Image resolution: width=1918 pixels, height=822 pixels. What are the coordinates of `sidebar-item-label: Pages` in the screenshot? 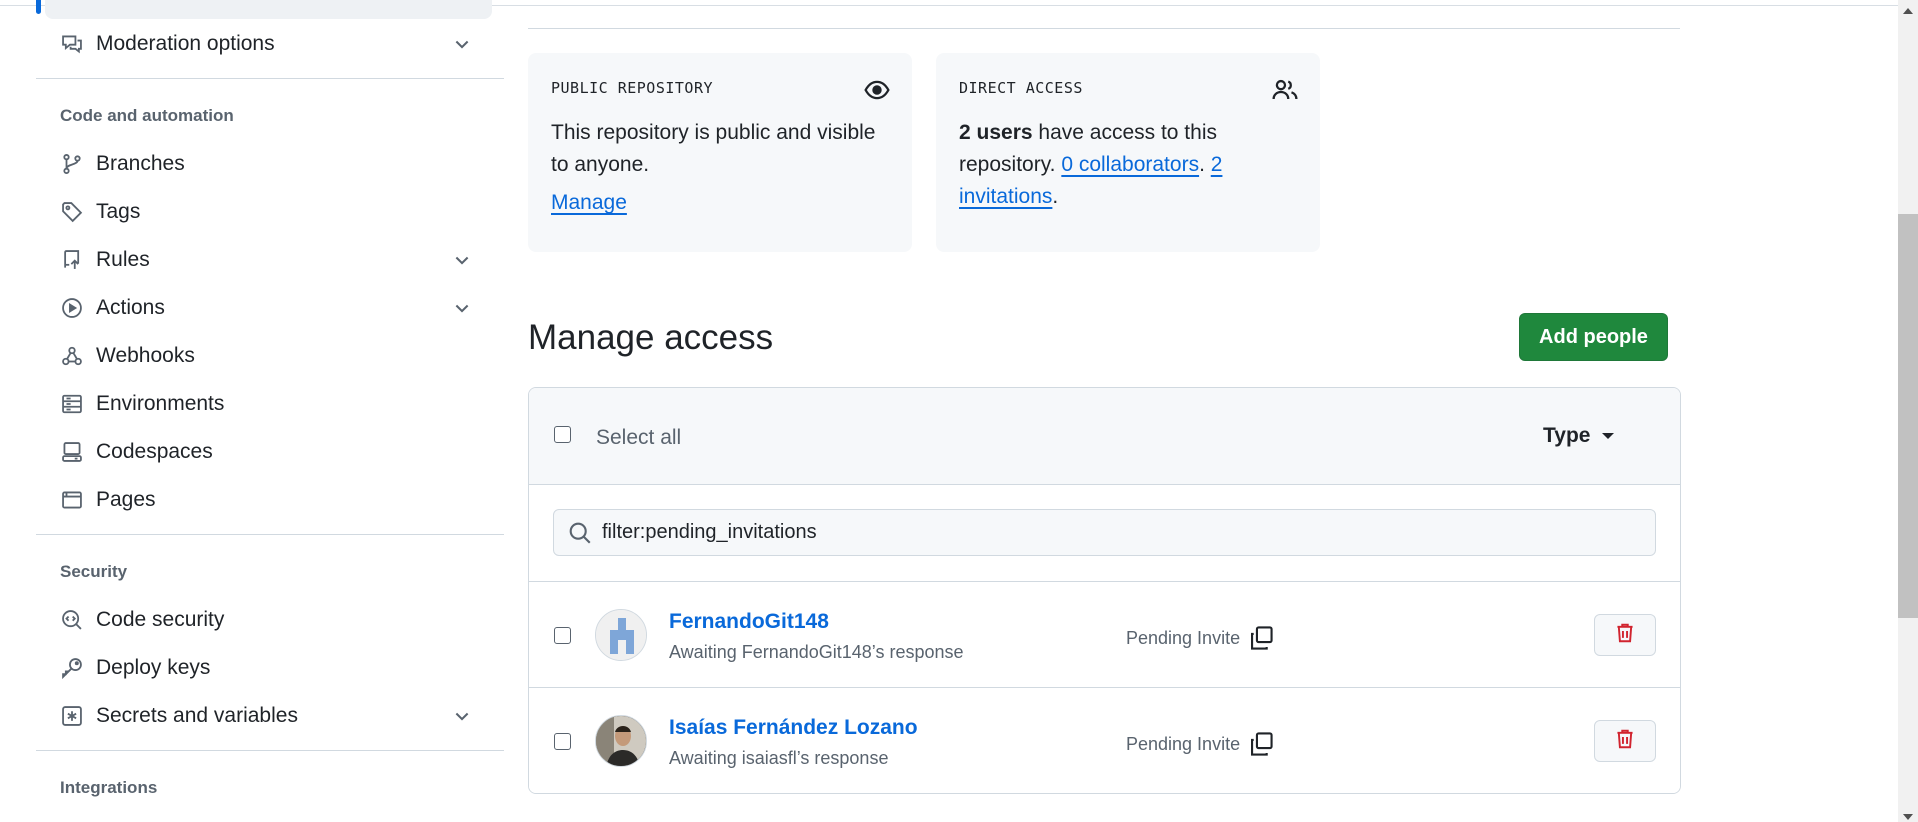 It's located at (126, 499).